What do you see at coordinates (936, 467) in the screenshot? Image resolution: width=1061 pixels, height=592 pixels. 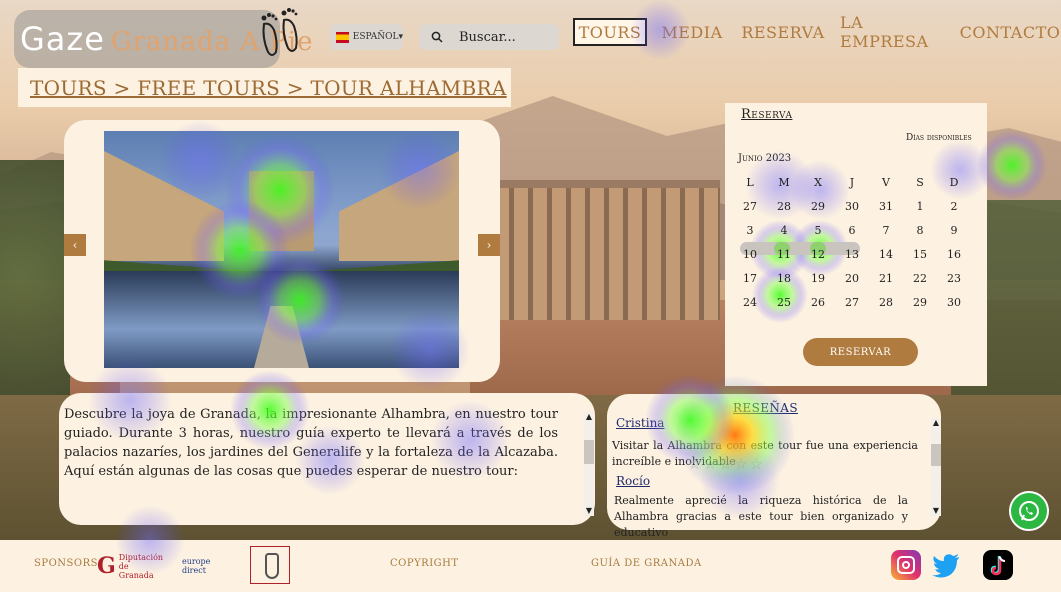 I see `reviews-scrollbar: ▲ ▼` at bounding box center [936, 467].